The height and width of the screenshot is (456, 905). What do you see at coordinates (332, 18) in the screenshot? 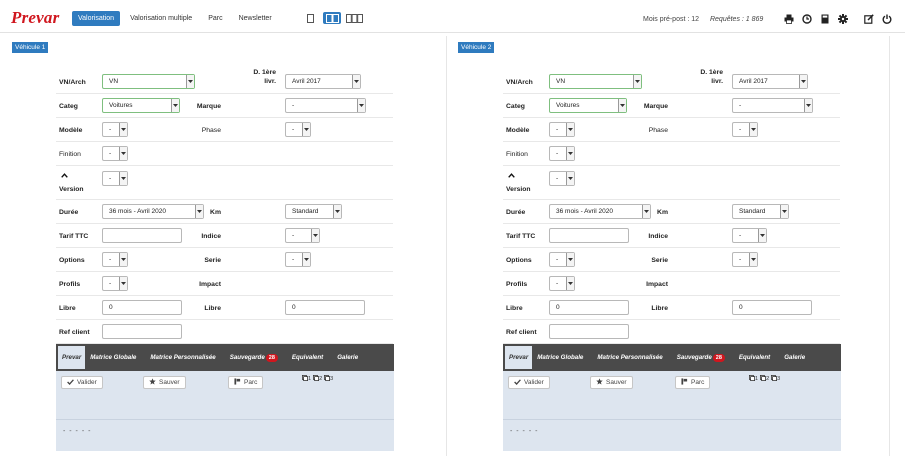
I see `two-columns-icon` at bounding box center [332, 18].